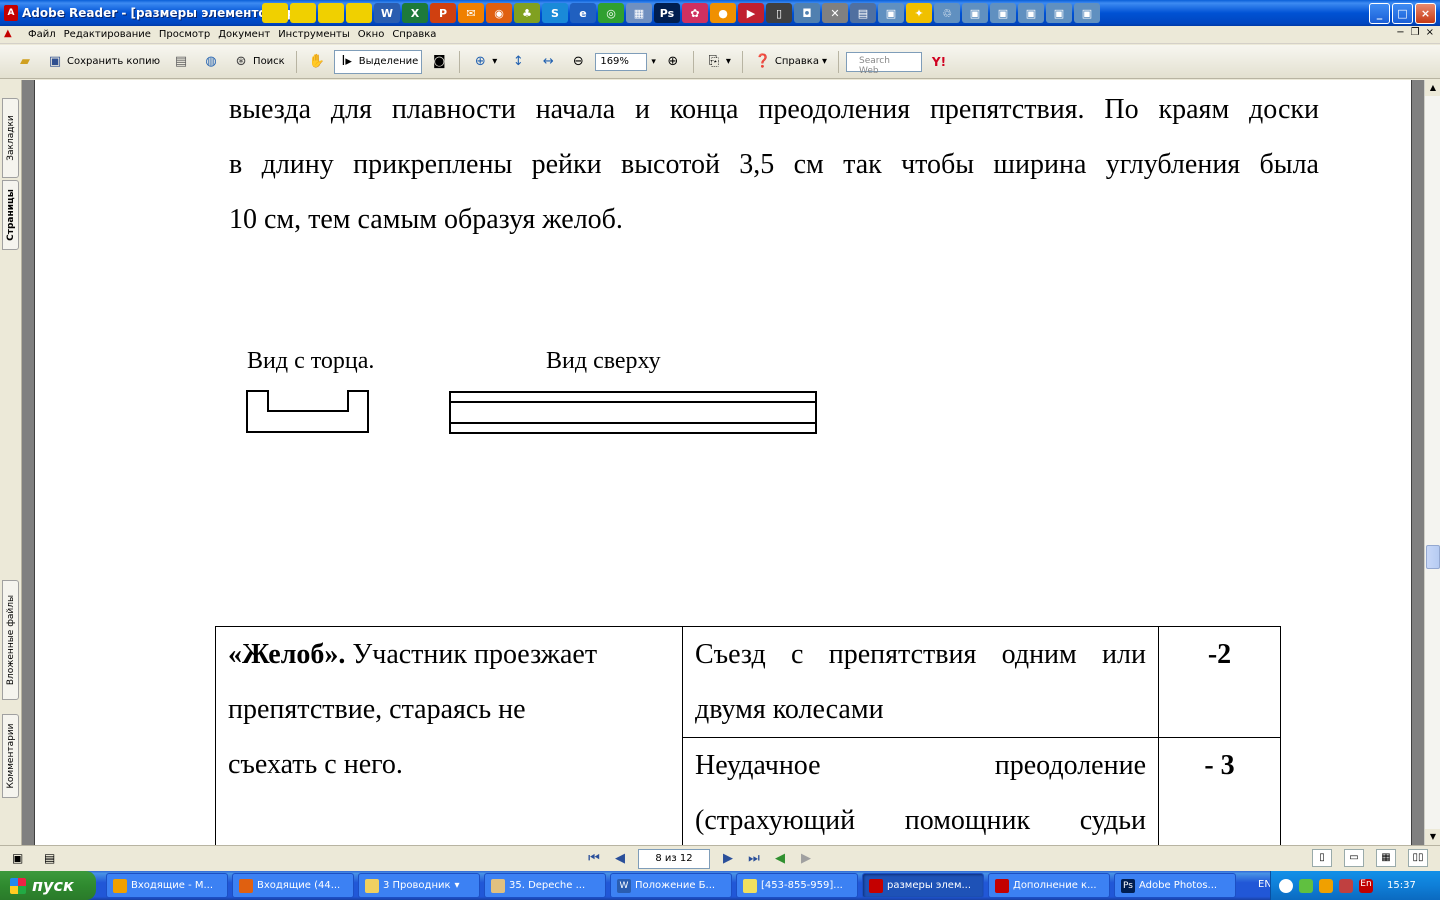 This screenshot has height=900, width=1440. Describe the element at coordinates (548, 62) in the screenshot. I see `fit-width-button: ↔` at that location.